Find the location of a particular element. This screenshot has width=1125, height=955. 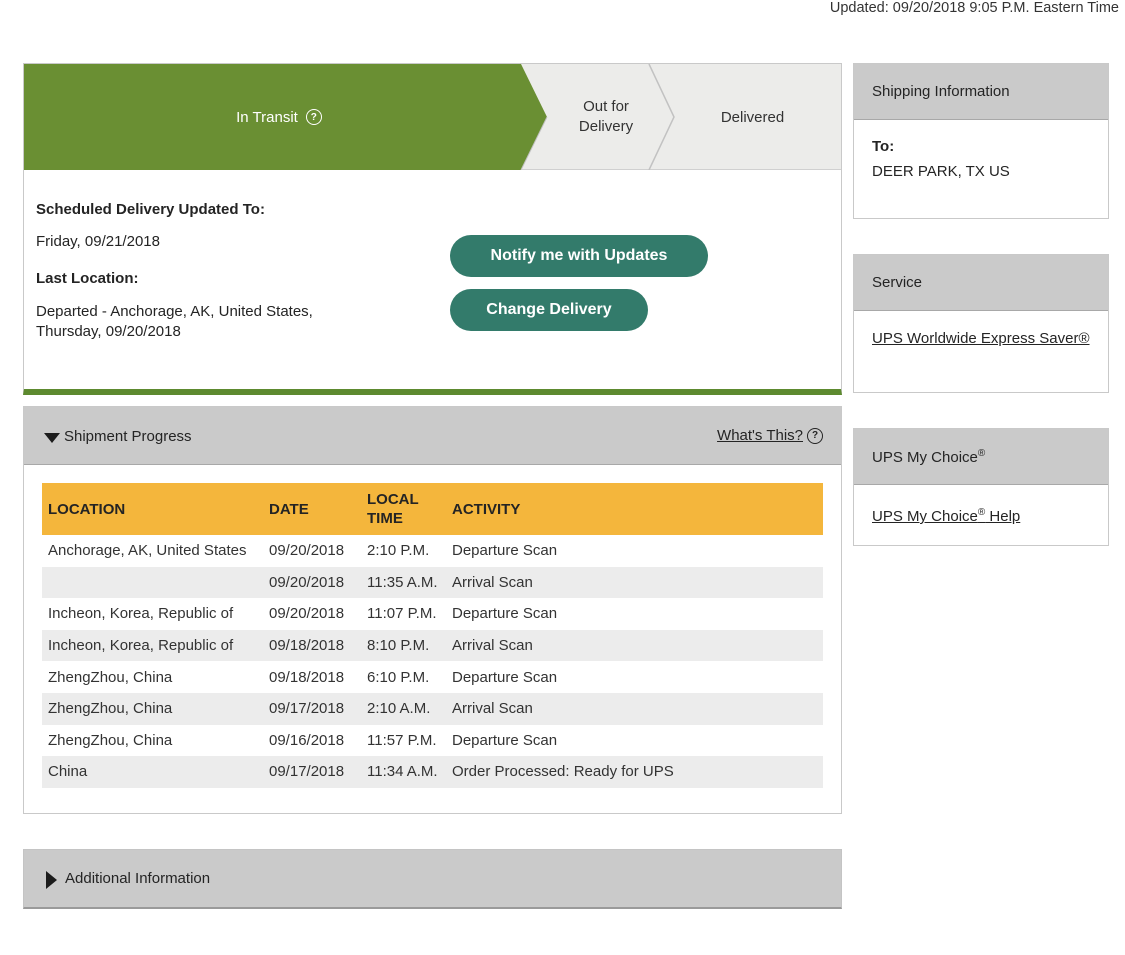

delivery-progress-bar: In Transit ? Out for Delivery Delivered is located at coordinates (432, 117).